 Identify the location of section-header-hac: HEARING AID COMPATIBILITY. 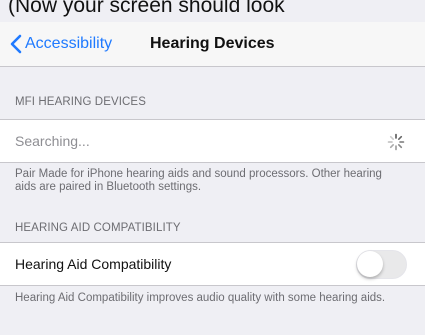
(98, 228).